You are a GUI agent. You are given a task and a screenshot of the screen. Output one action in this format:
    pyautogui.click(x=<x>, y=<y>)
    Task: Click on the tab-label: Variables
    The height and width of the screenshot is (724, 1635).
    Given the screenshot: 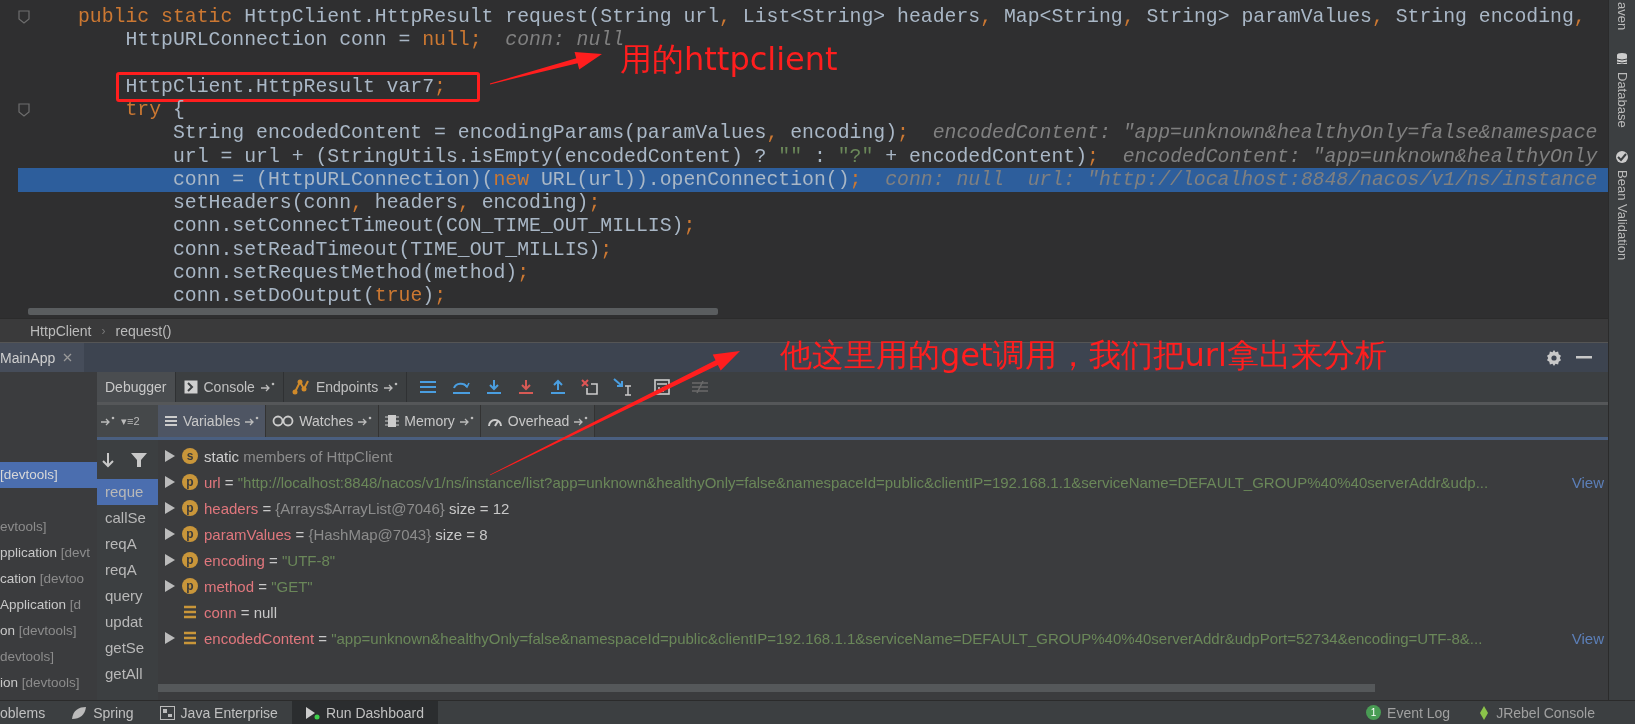 What is the action you would take?
    pyautogui.click(x=212, y=421)
    